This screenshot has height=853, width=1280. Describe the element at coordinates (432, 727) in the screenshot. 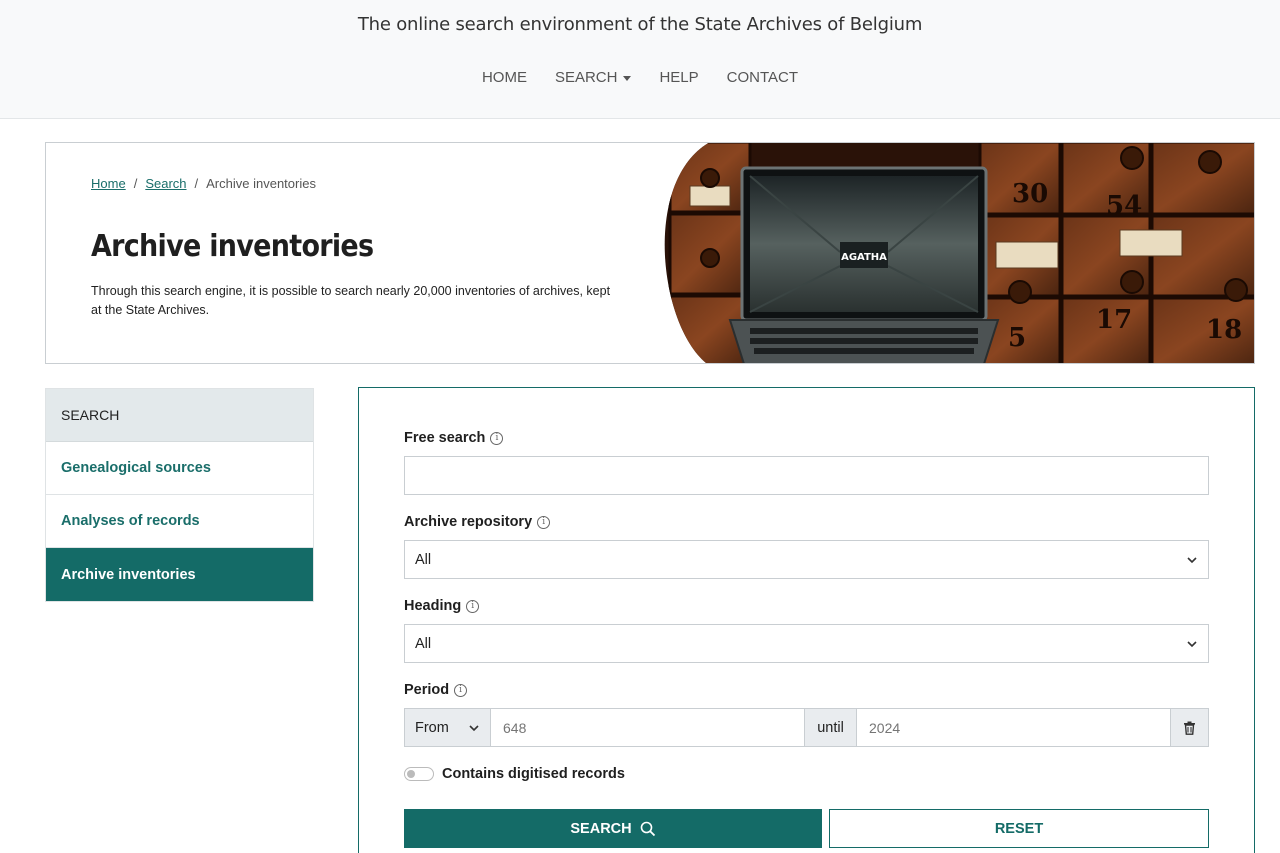

I see `period-mode-value: From` at that location.